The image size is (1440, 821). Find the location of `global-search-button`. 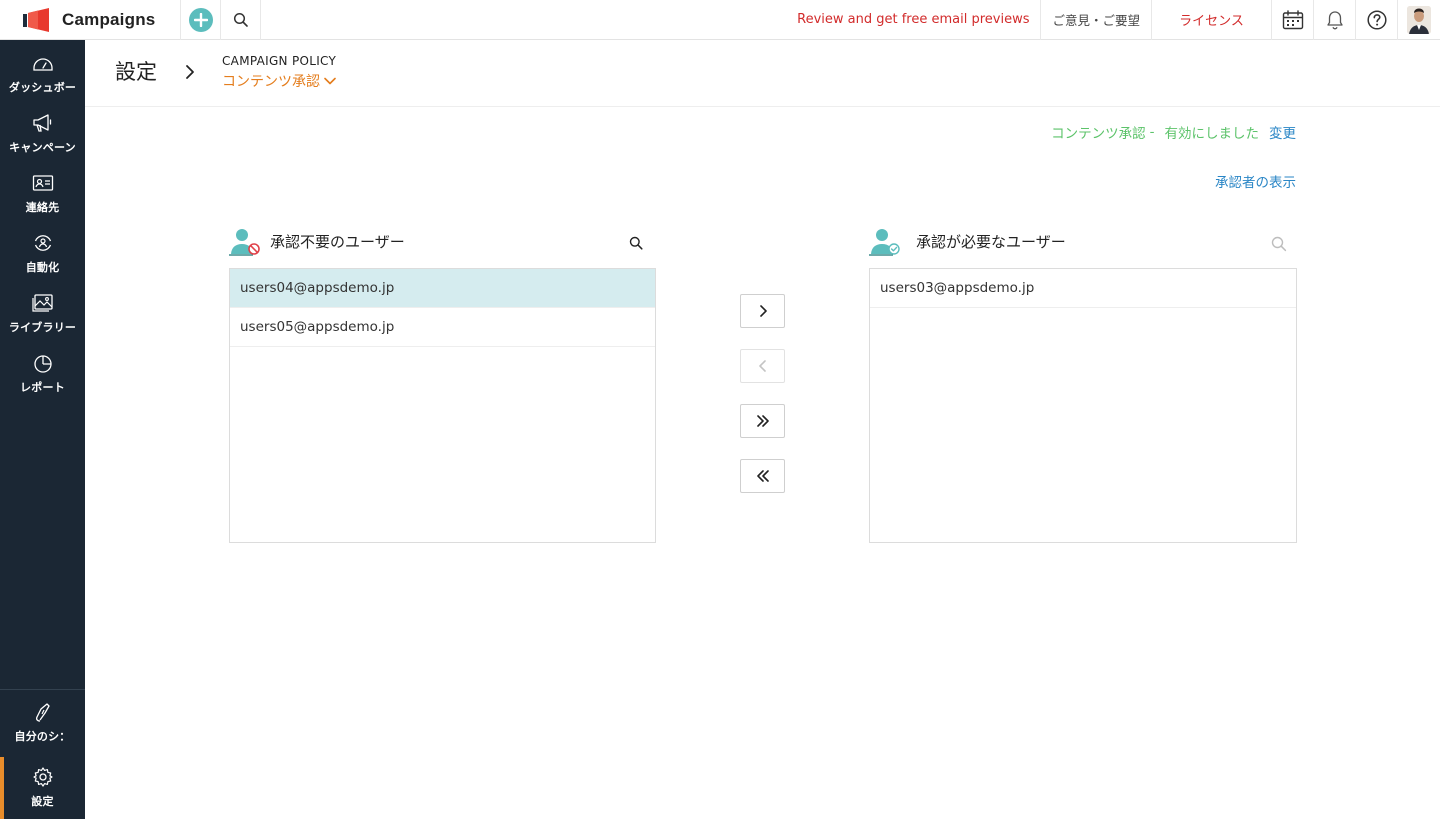

global-search-button is located at coordinates (241, 20).